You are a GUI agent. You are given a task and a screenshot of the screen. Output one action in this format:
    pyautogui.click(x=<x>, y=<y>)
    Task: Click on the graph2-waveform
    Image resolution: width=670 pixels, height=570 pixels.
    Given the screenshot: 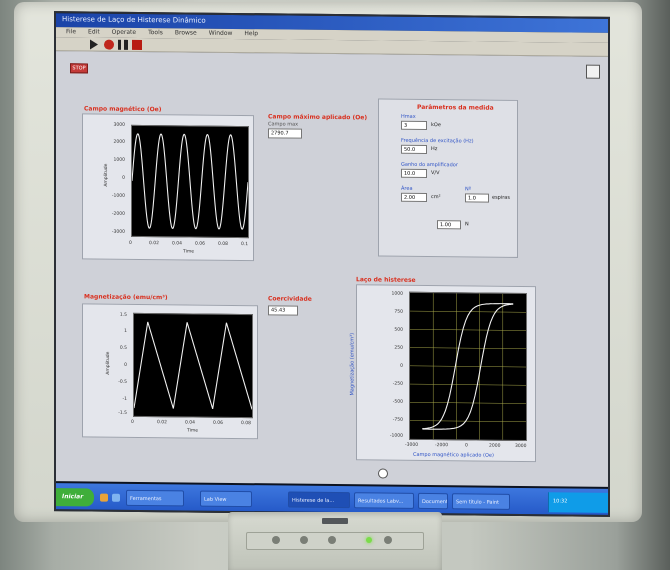 What is the action you would take?
    pyautogui.click(x=193, y=365)
    